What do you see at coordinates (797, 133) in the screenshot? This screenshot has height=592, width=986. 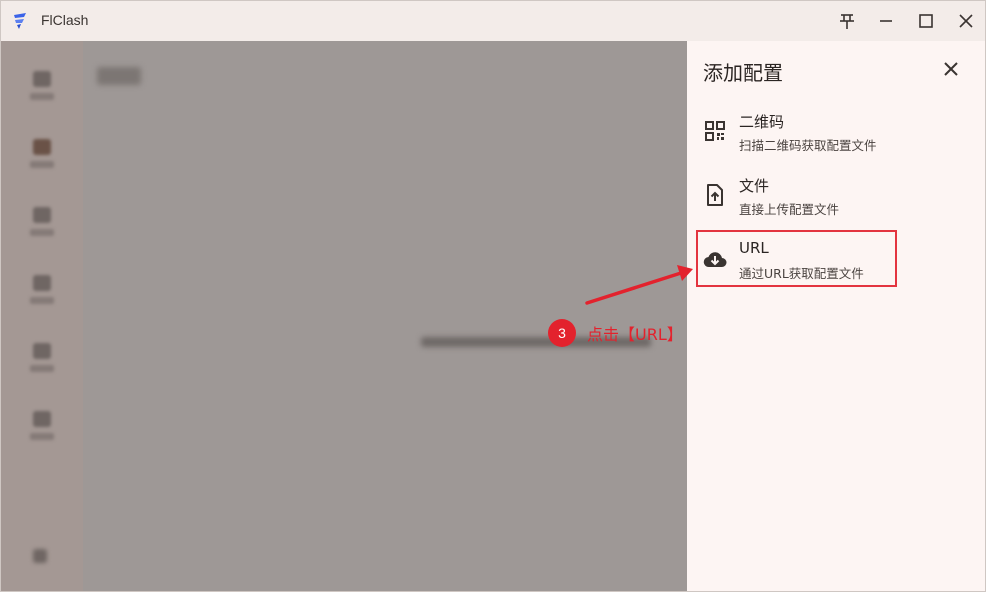 I see `option-qr-code: 二维码 扫描二维码获取配置文件` at bounding box center [797, 133].